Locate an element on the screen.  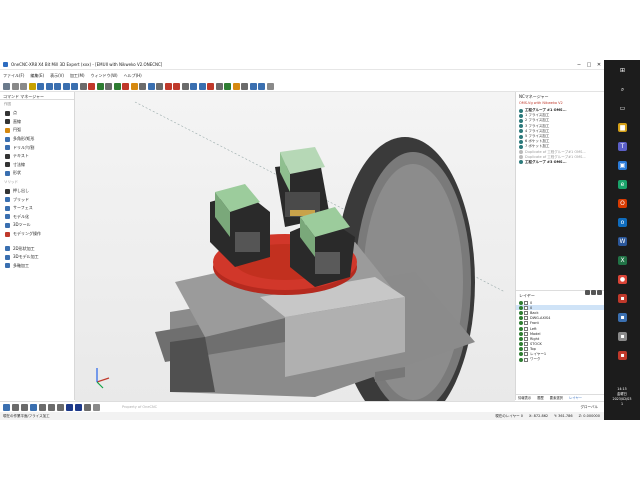
word-icon: W is located at coordinates (622, 241).